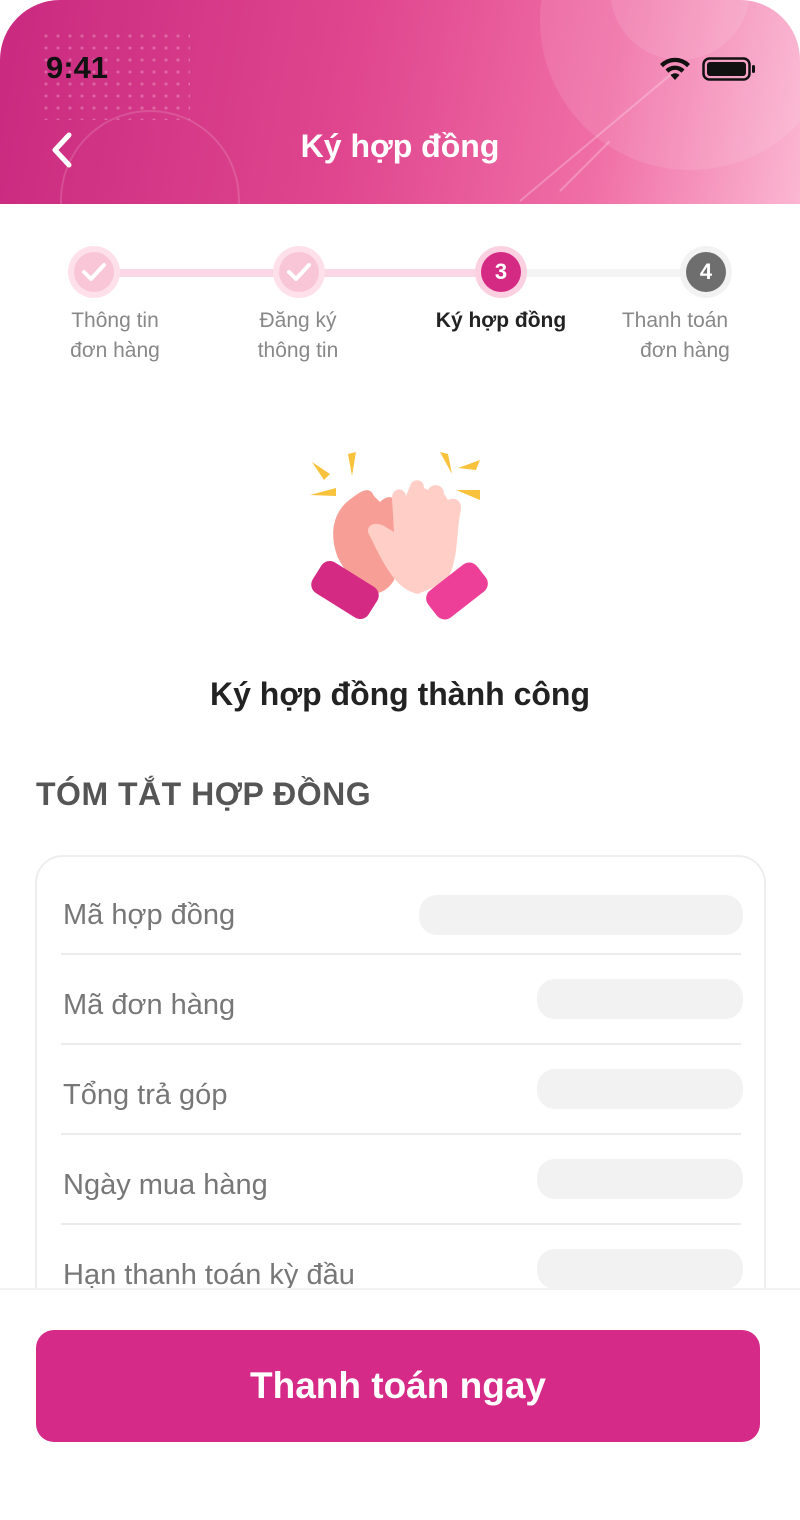 The image size is (800, 1520). Describe the element at coordinates (298, 336) in the screenshot. I see `step-2-label: Đăng ký thông tin` at that location.